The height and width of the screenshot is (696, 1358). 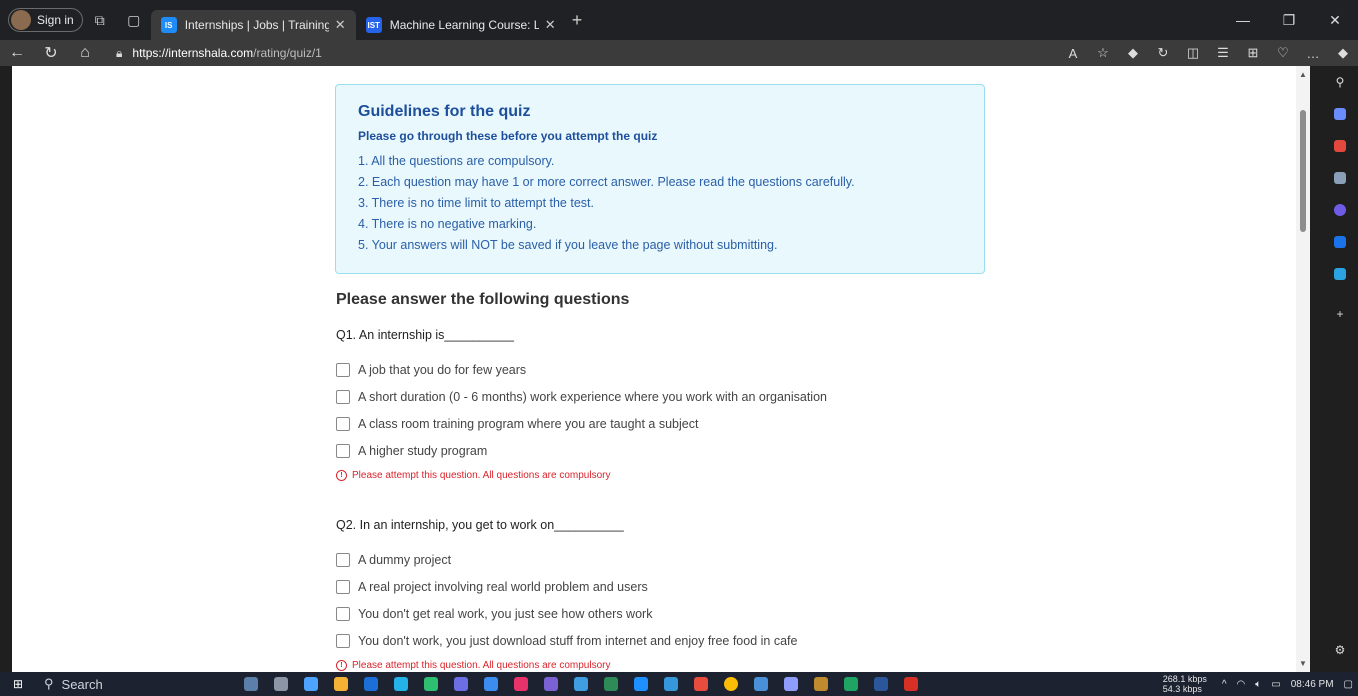 What do you see at coordinates (423, 450) in the screenshot?
I see `option-label: A higher study program` at bounding box center [423, 450].